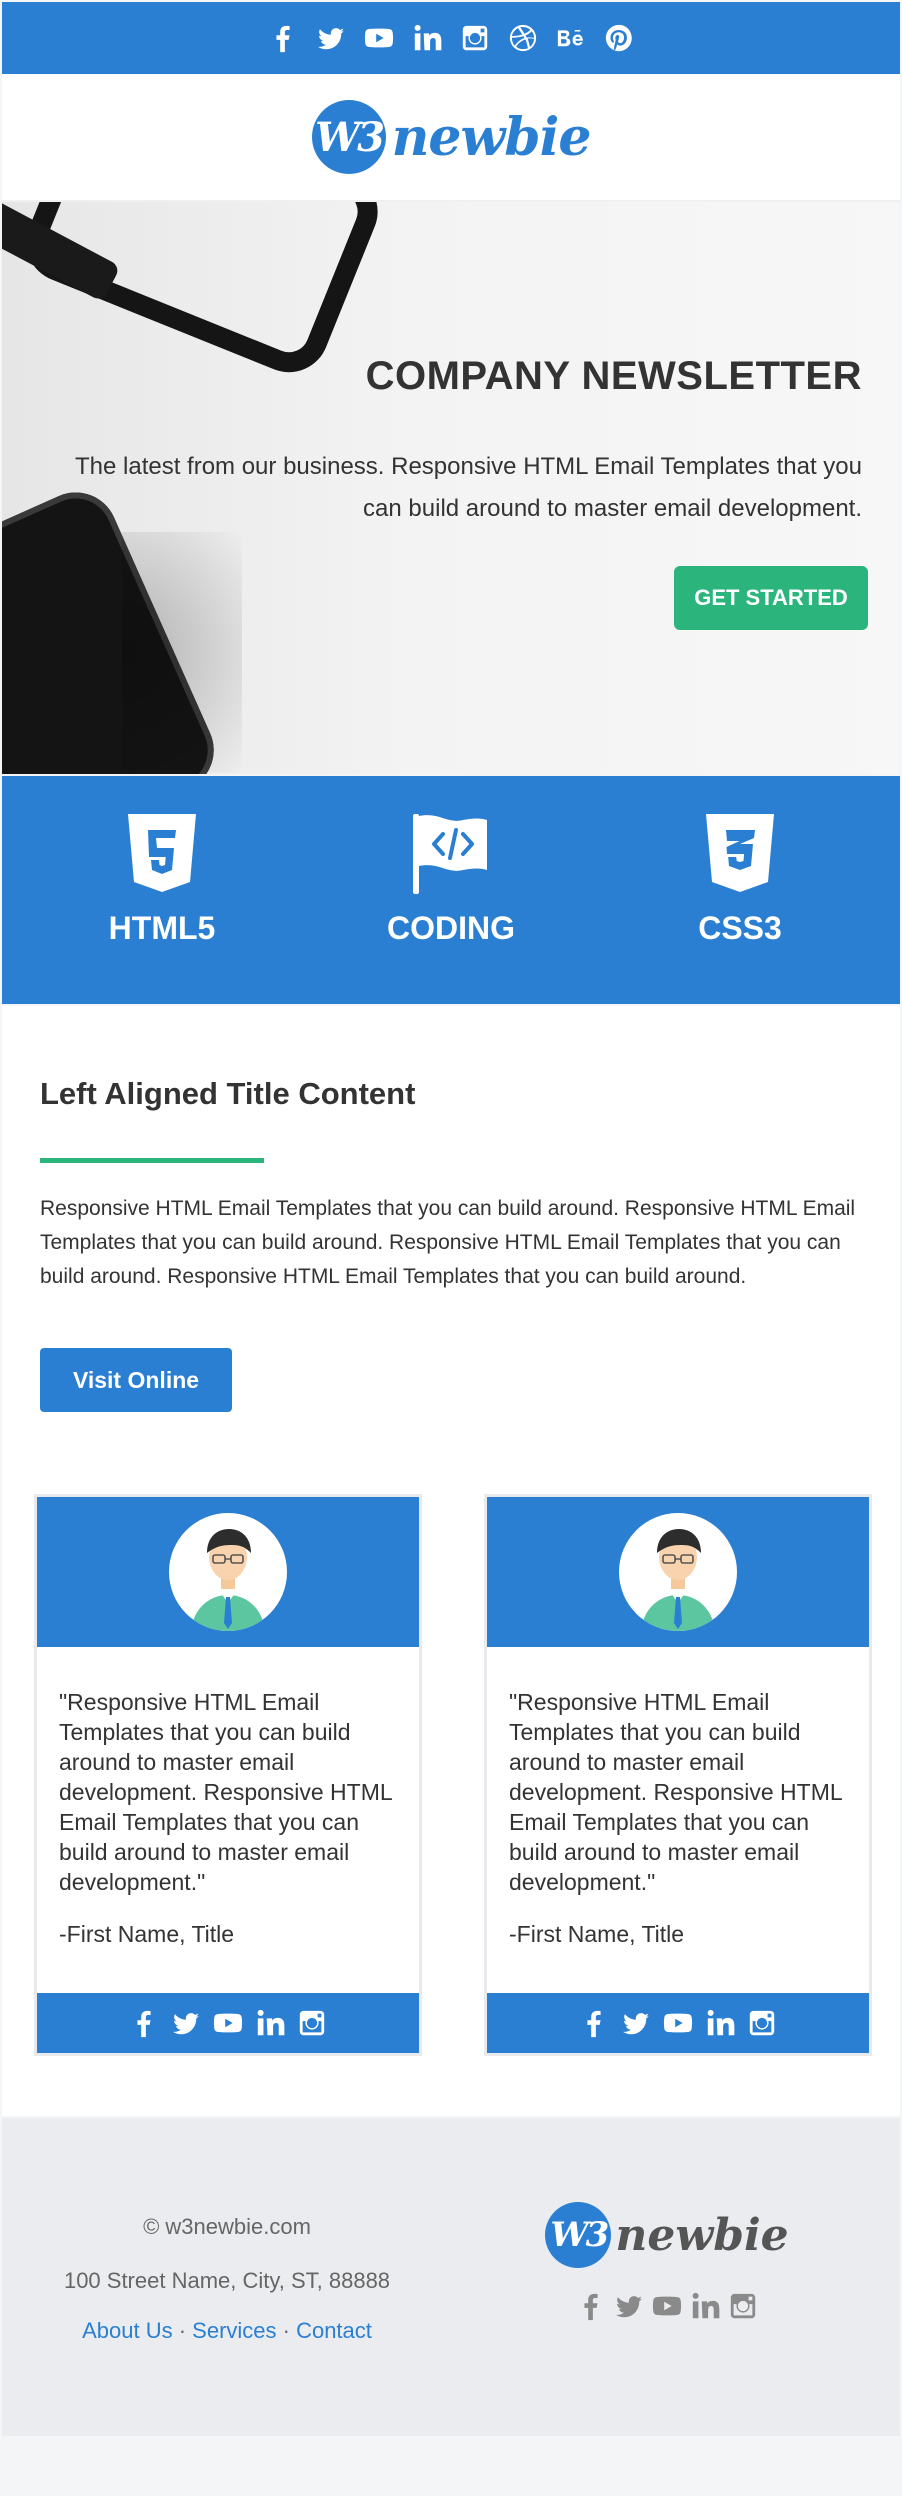 Image resolution: width=902 pixels, height=2496 pixels. Describe the element at coordinates (523, 38) in the screenshot. I see `dribbble-icon` at that location.